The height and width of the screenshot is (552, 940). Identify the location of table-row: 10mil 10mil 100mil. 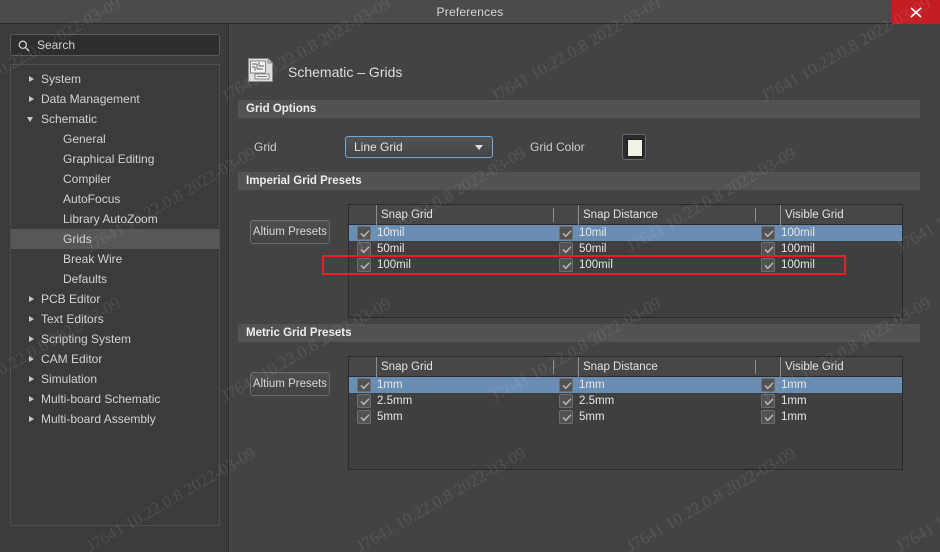
(625, 233).